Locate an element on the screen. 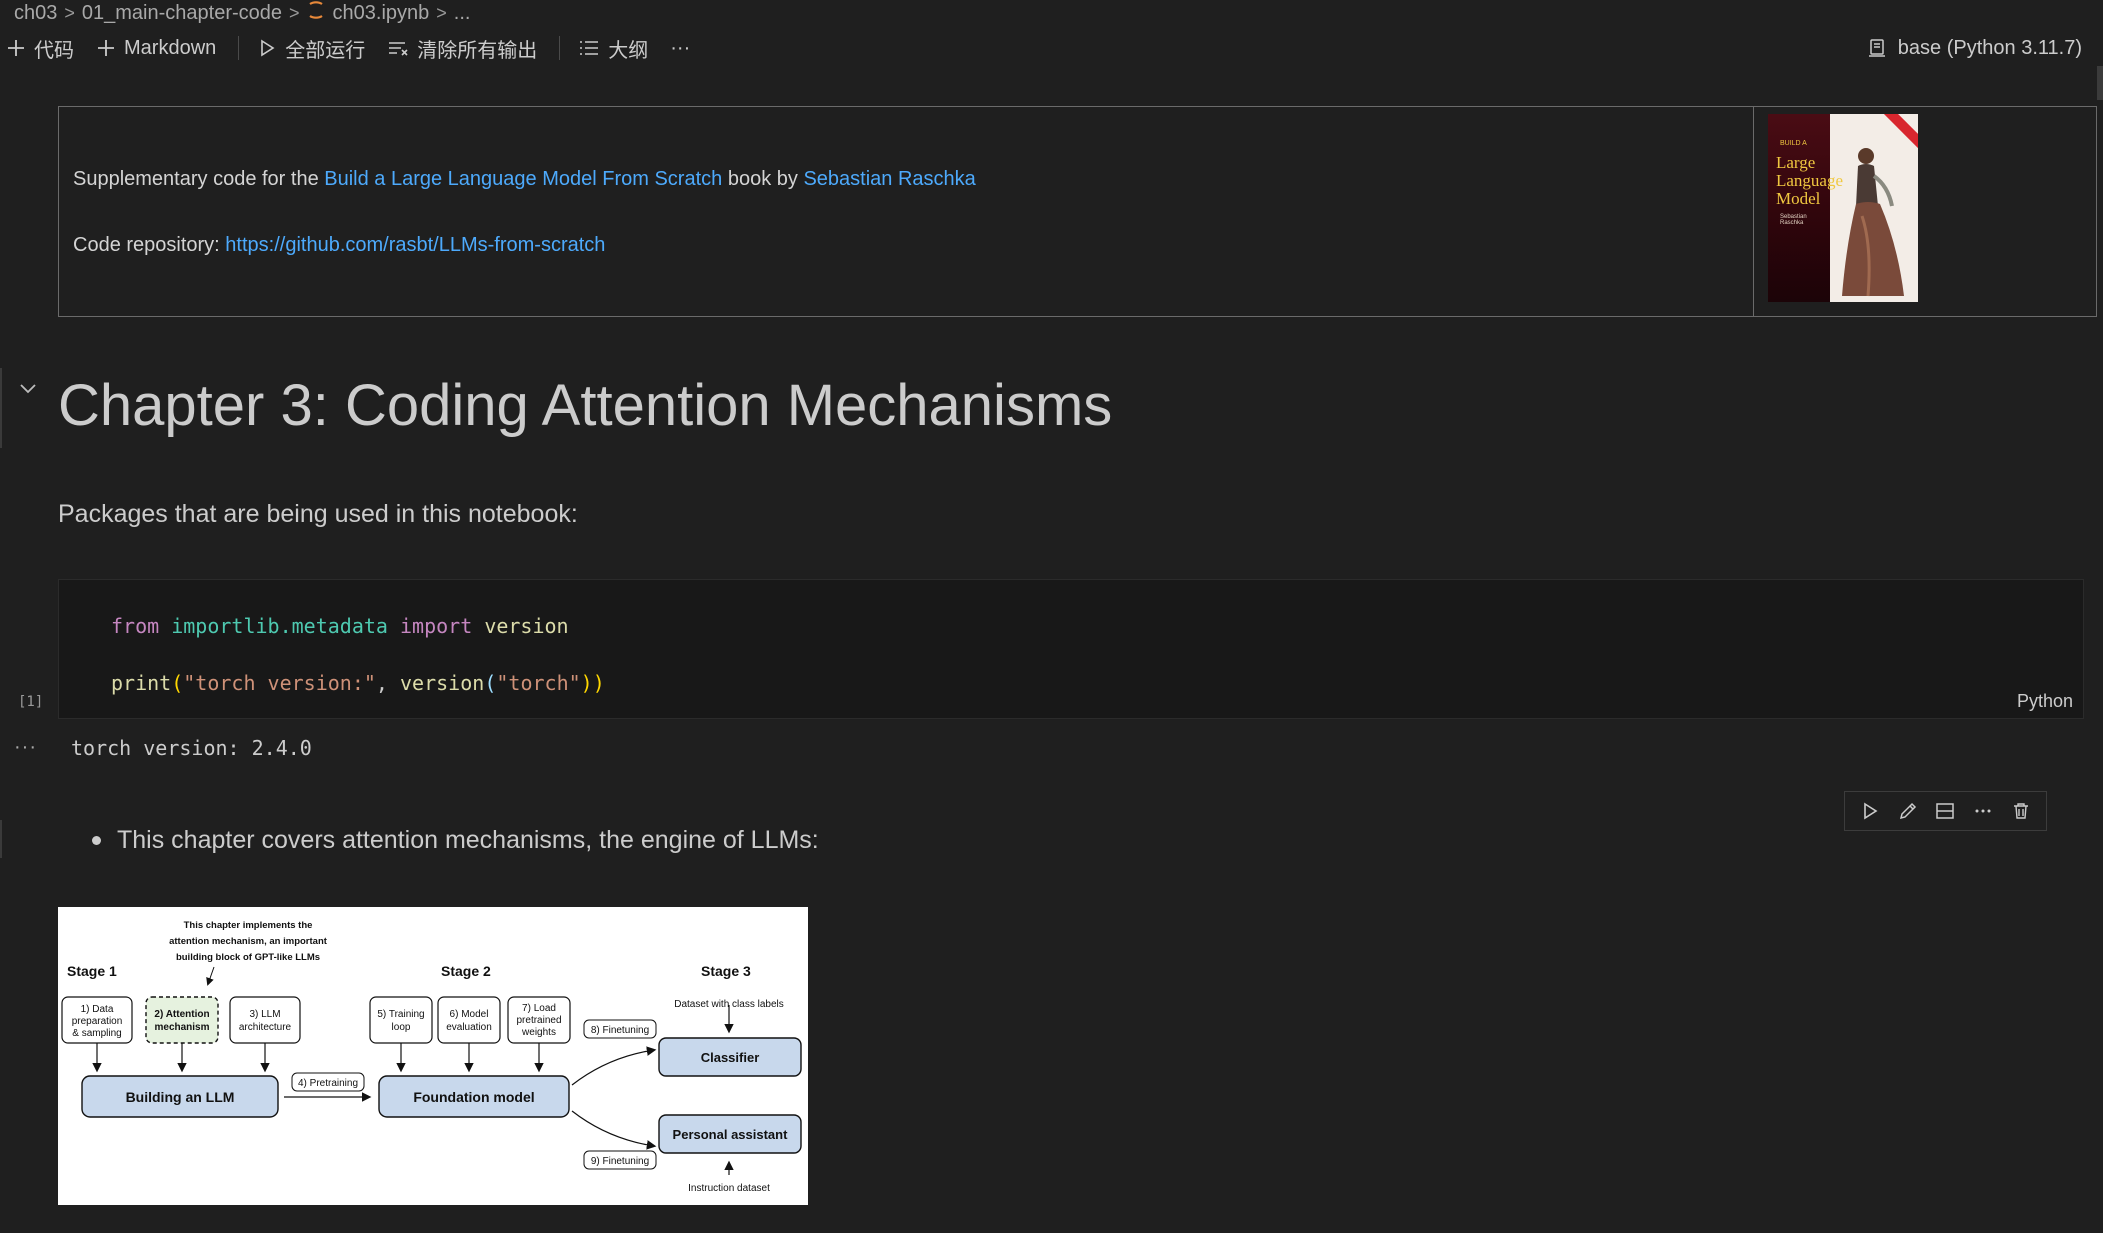 The image size is (2103, 1233). kernel-label: base (Python 3.11.7) is located at coordinates (1989, 47).